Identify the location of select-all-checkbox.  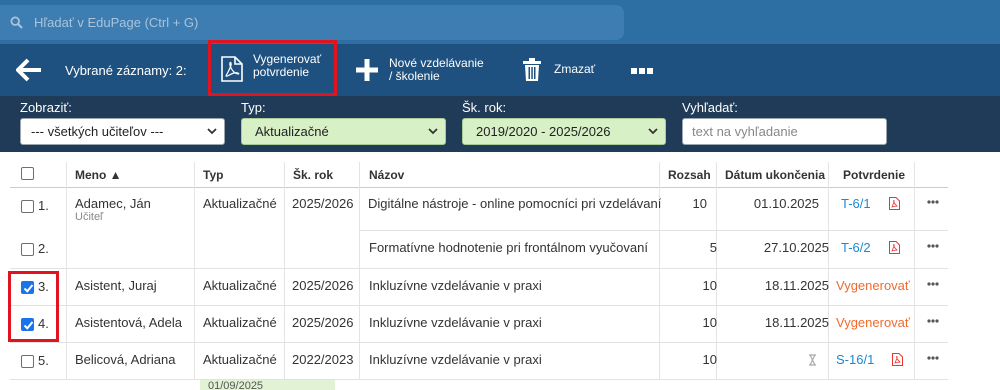
(27, 173).